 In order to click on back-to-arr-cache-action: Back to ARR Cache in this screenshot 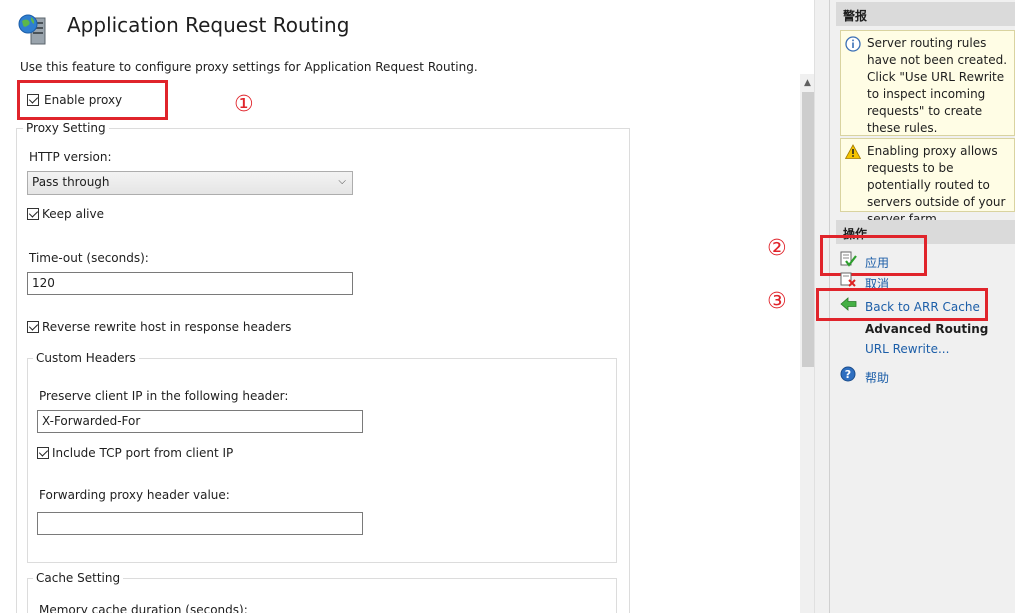, I will do `click(910, 305)`.